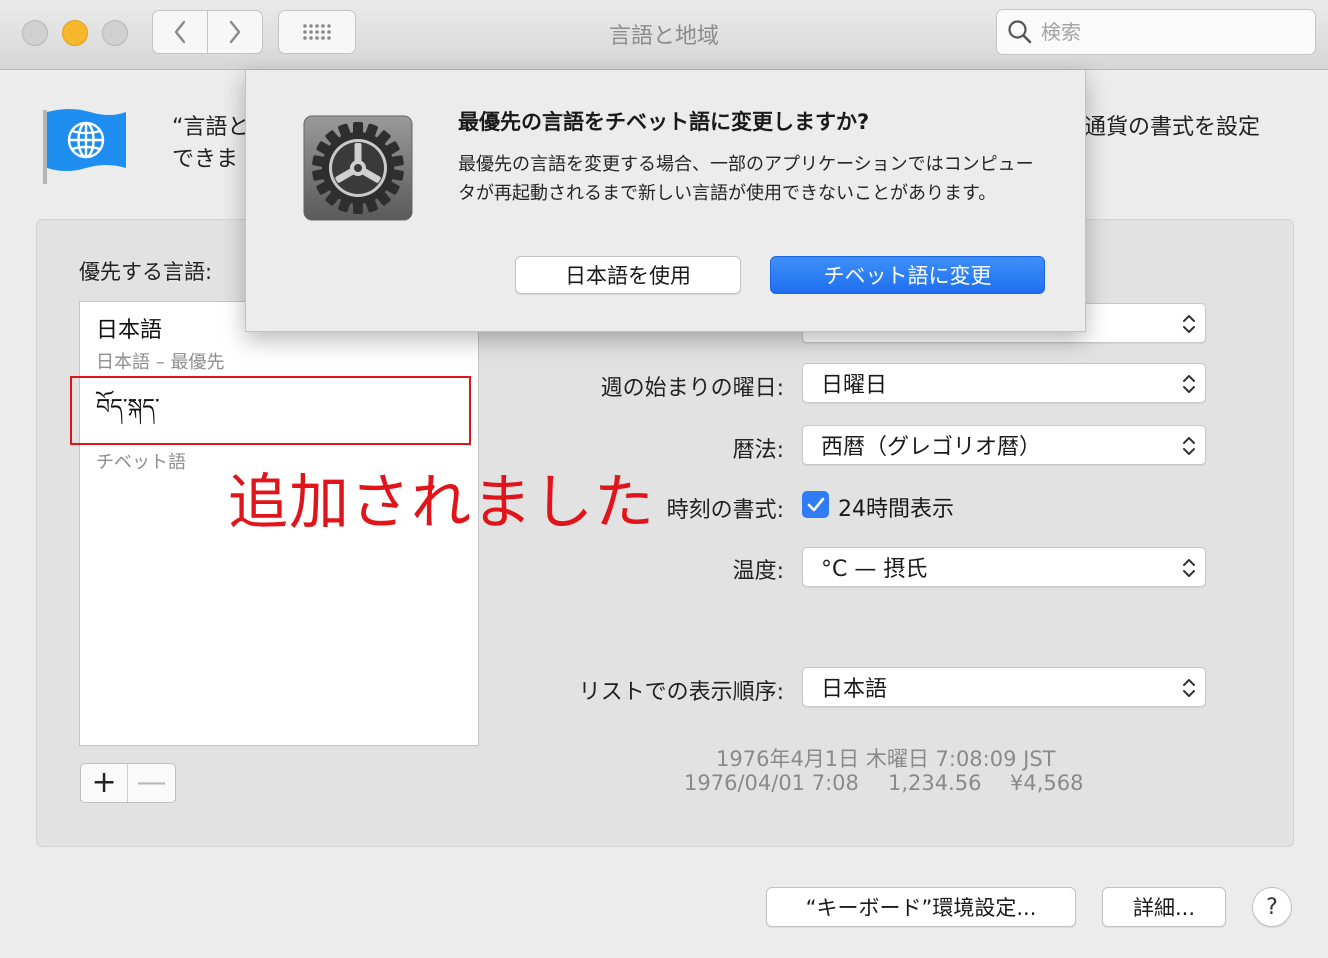 This screenshot has height=958, width=1328. I want to click on language-subtitle: チベット語, so click(141, 462).